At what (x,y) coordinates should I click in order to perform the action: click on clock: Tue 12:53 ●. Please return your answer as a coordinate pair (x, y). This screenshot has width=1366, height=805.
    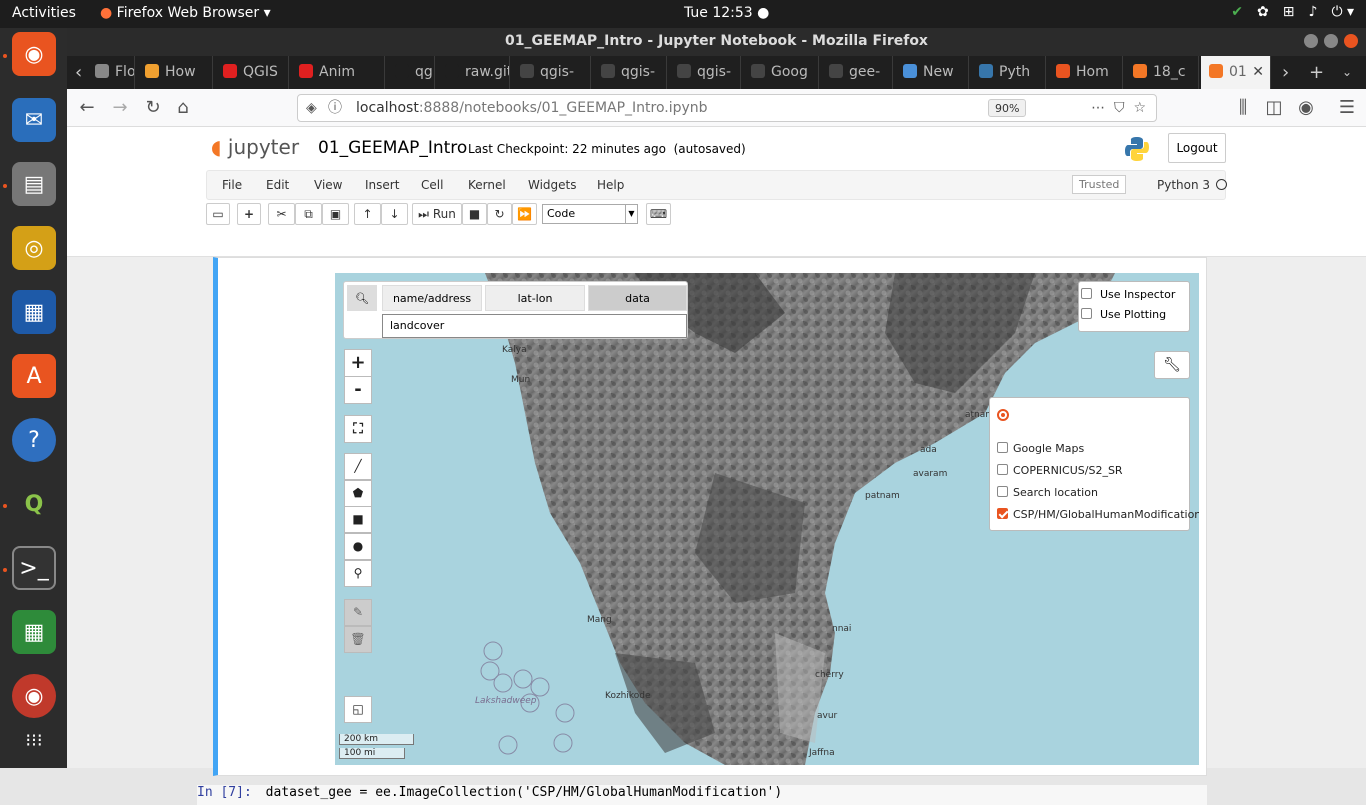
    Looking at the image, I should click on (726, 13).